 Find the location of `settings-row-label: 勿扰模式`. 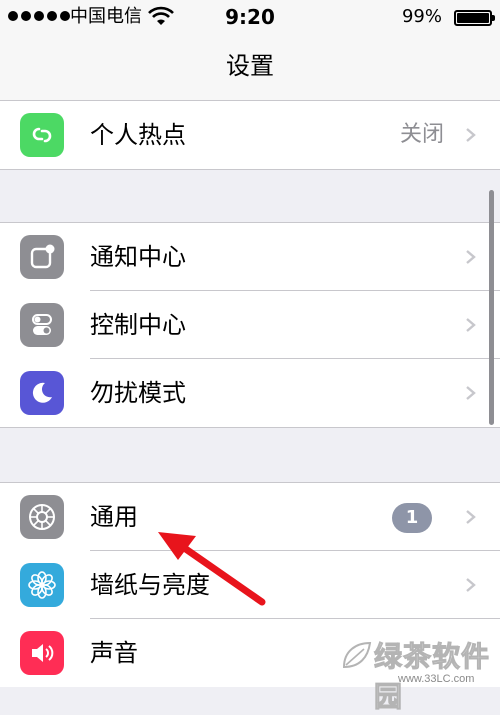

settings-row-label: 勿扰模式 is located at coordinates (138, 393).